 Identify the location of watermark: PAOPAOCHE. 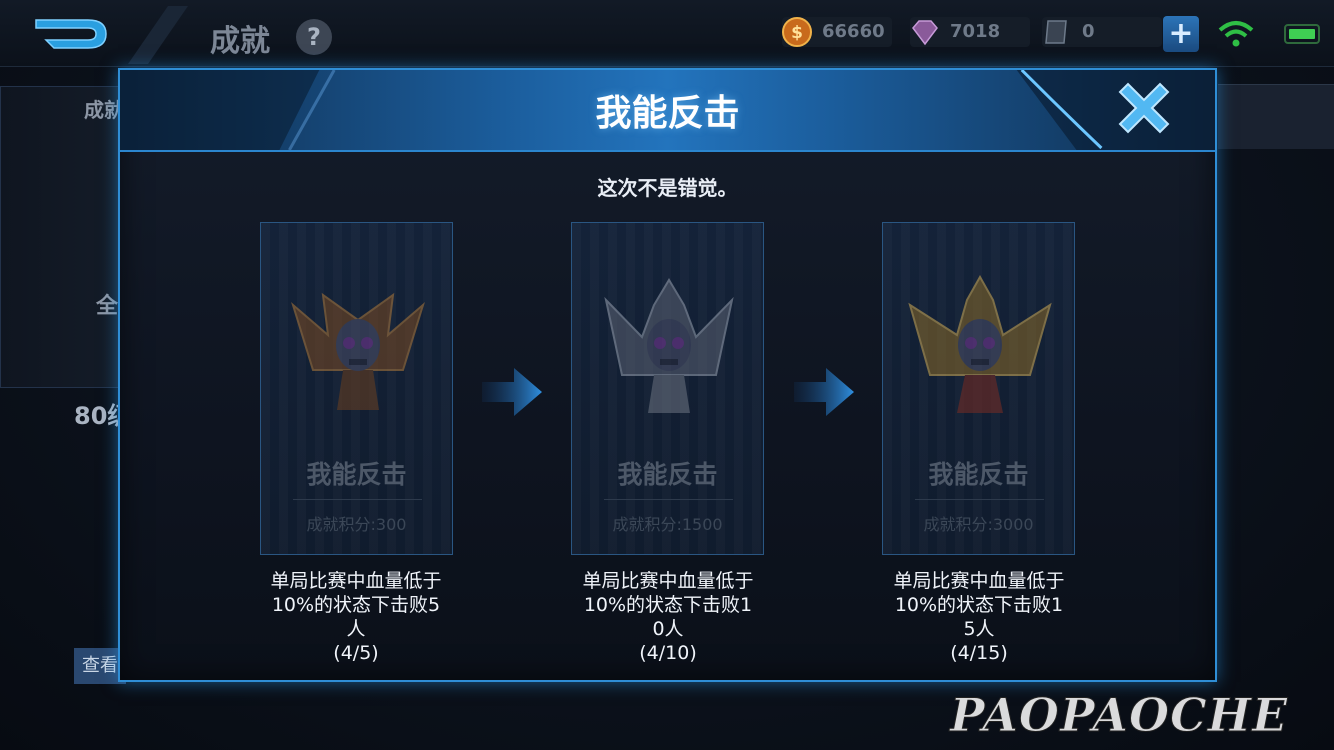
(1119, 715).